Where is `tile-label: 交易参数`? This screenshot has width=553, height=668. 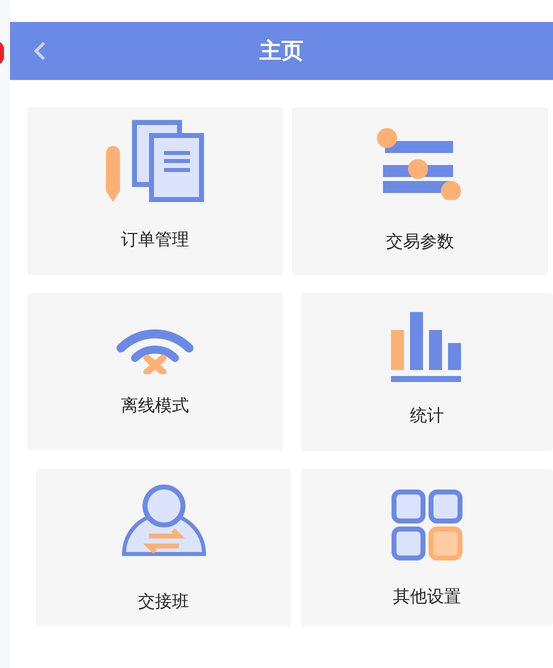 tile-label: 交易参数 is located at coordinates (420, 242).